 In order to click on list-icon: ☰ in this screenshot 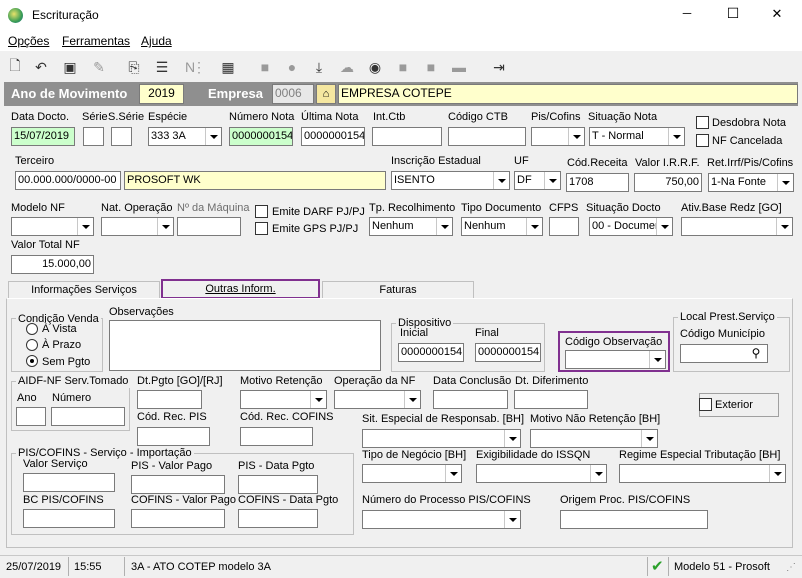, I will do `click(162, 67)`.